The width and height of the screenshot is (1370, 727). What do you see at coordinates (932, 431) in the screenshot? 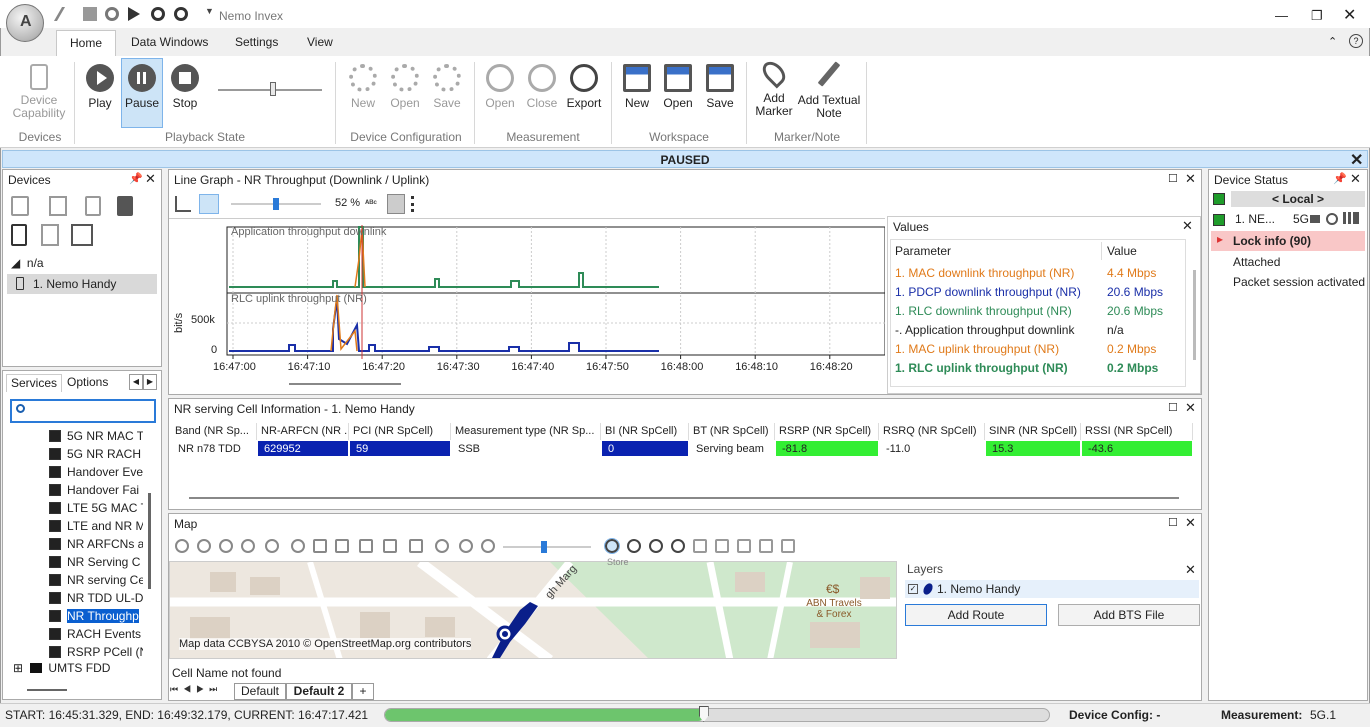
I see `cell-info-header: RSRQ (NR SpCell)` at bounding box center [932, 431].